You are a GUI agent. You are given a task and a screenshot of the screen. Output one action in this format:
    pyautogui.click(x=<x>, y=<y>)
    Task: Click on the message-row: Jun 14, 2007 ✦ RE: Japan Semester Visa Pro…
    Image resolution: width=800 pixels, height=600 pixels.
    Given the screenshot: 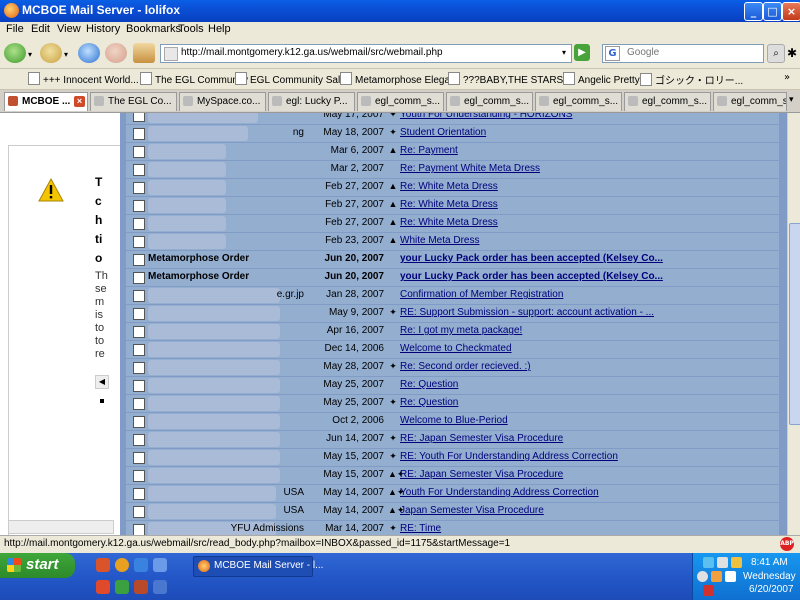 What is the action you would take?
    pyautogui.click(x=452, y=440)
    